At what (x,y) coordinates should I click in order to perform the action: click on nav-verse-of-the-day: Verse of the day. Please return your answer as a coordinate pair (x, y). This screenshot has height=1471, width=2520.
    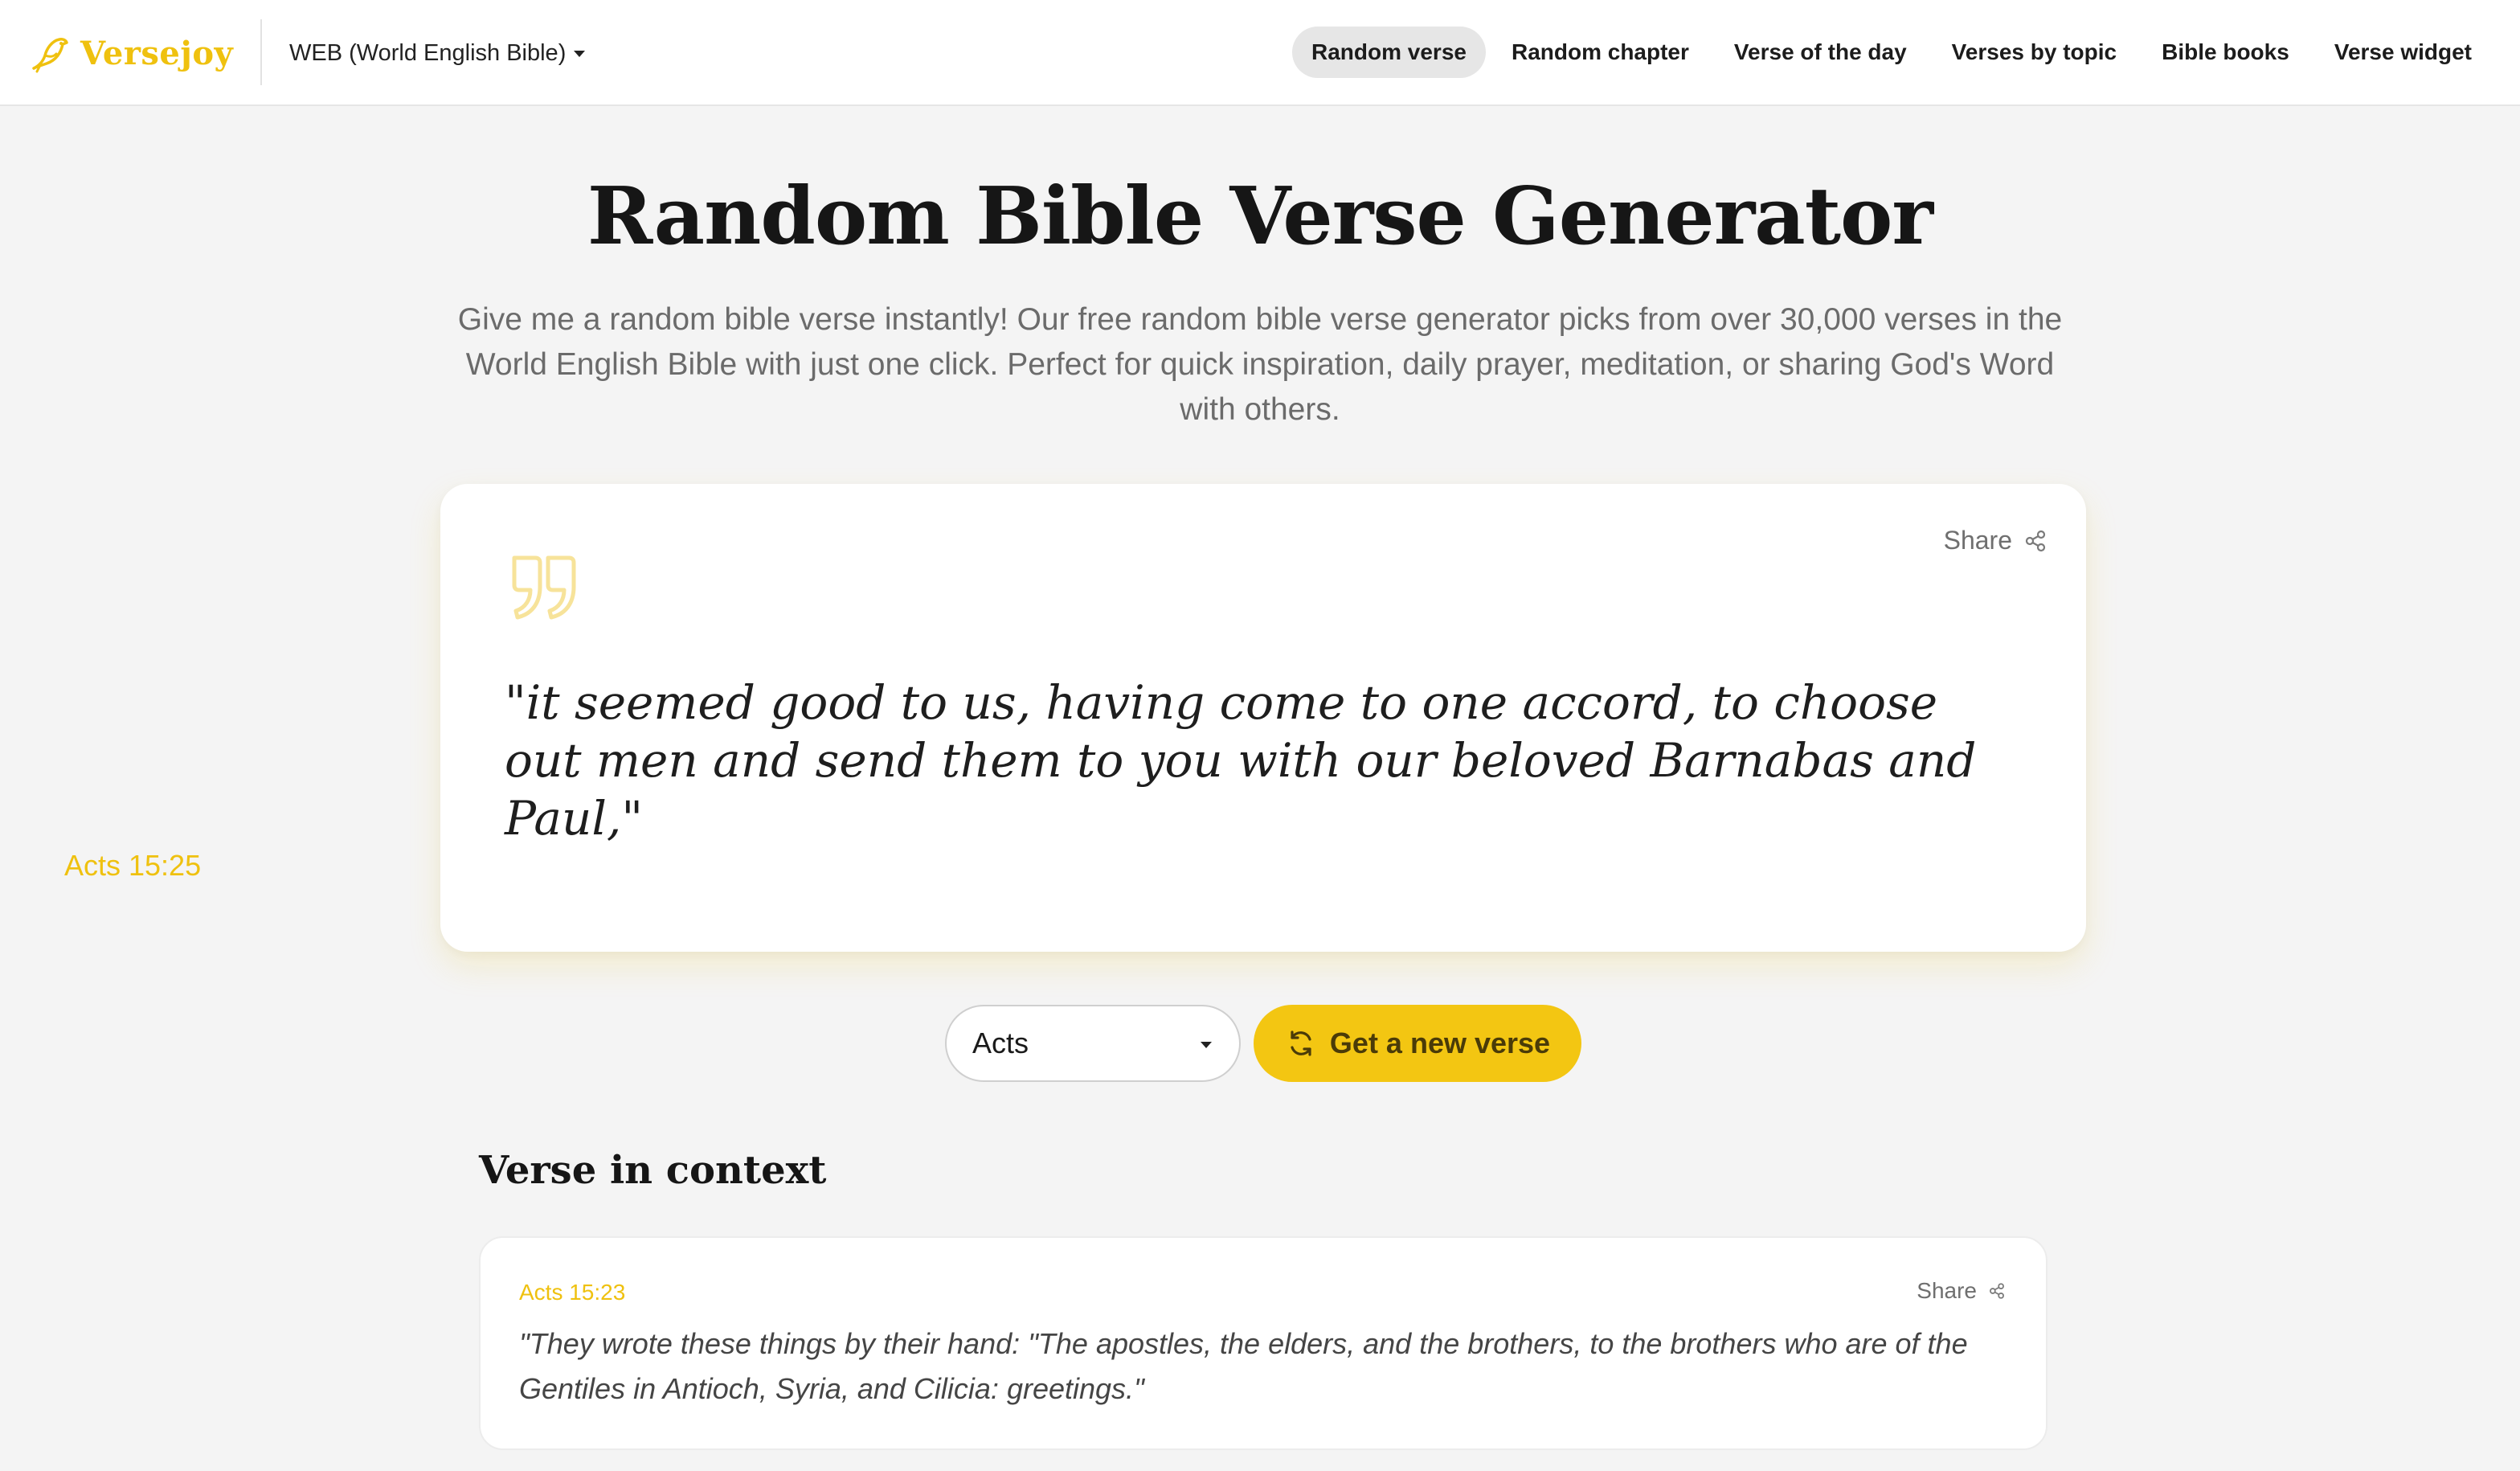
    Looking at the image, I should click on (1820, 52).